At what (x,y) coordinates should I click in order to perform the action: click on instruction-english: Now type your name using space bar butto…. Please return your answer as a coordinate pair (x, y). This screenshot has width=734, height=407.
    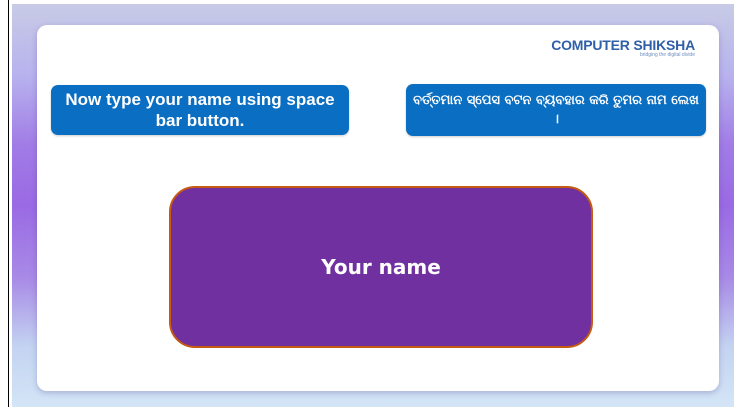
    Looking at the image, I should click on (200, 110).